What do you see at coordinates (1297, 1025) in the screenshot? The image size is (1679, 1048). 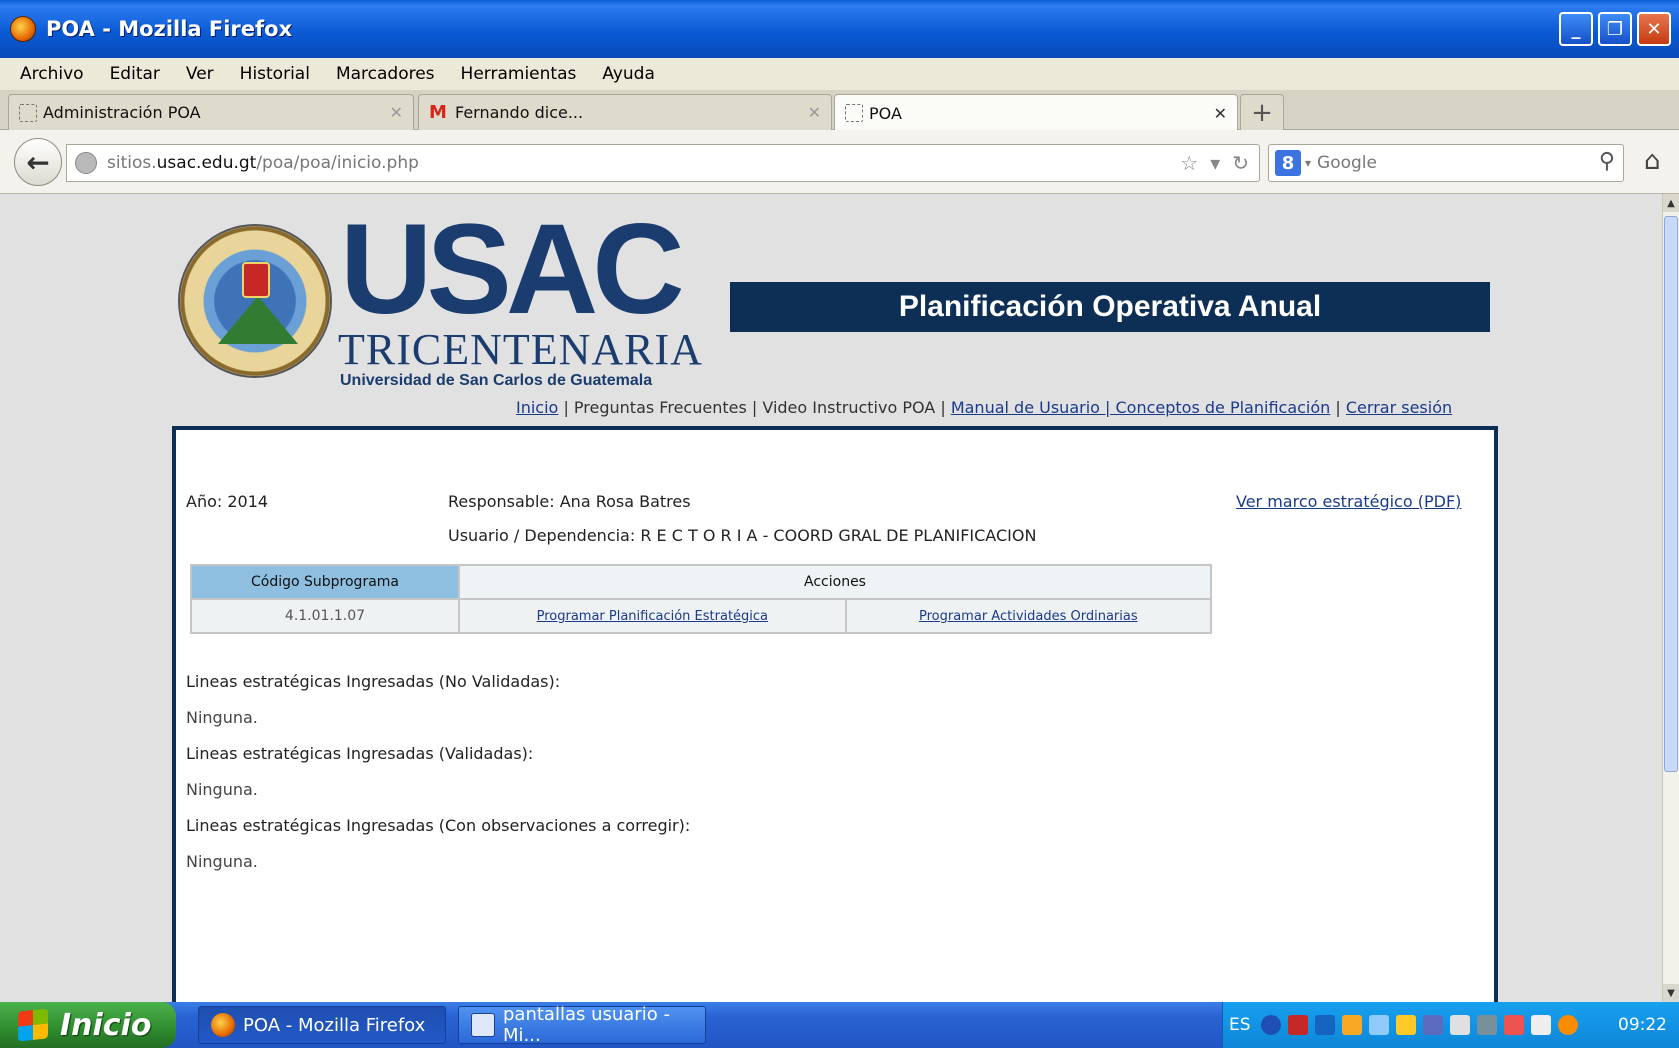 I see `adobe-icon` at bounding box center [1297, 1025].